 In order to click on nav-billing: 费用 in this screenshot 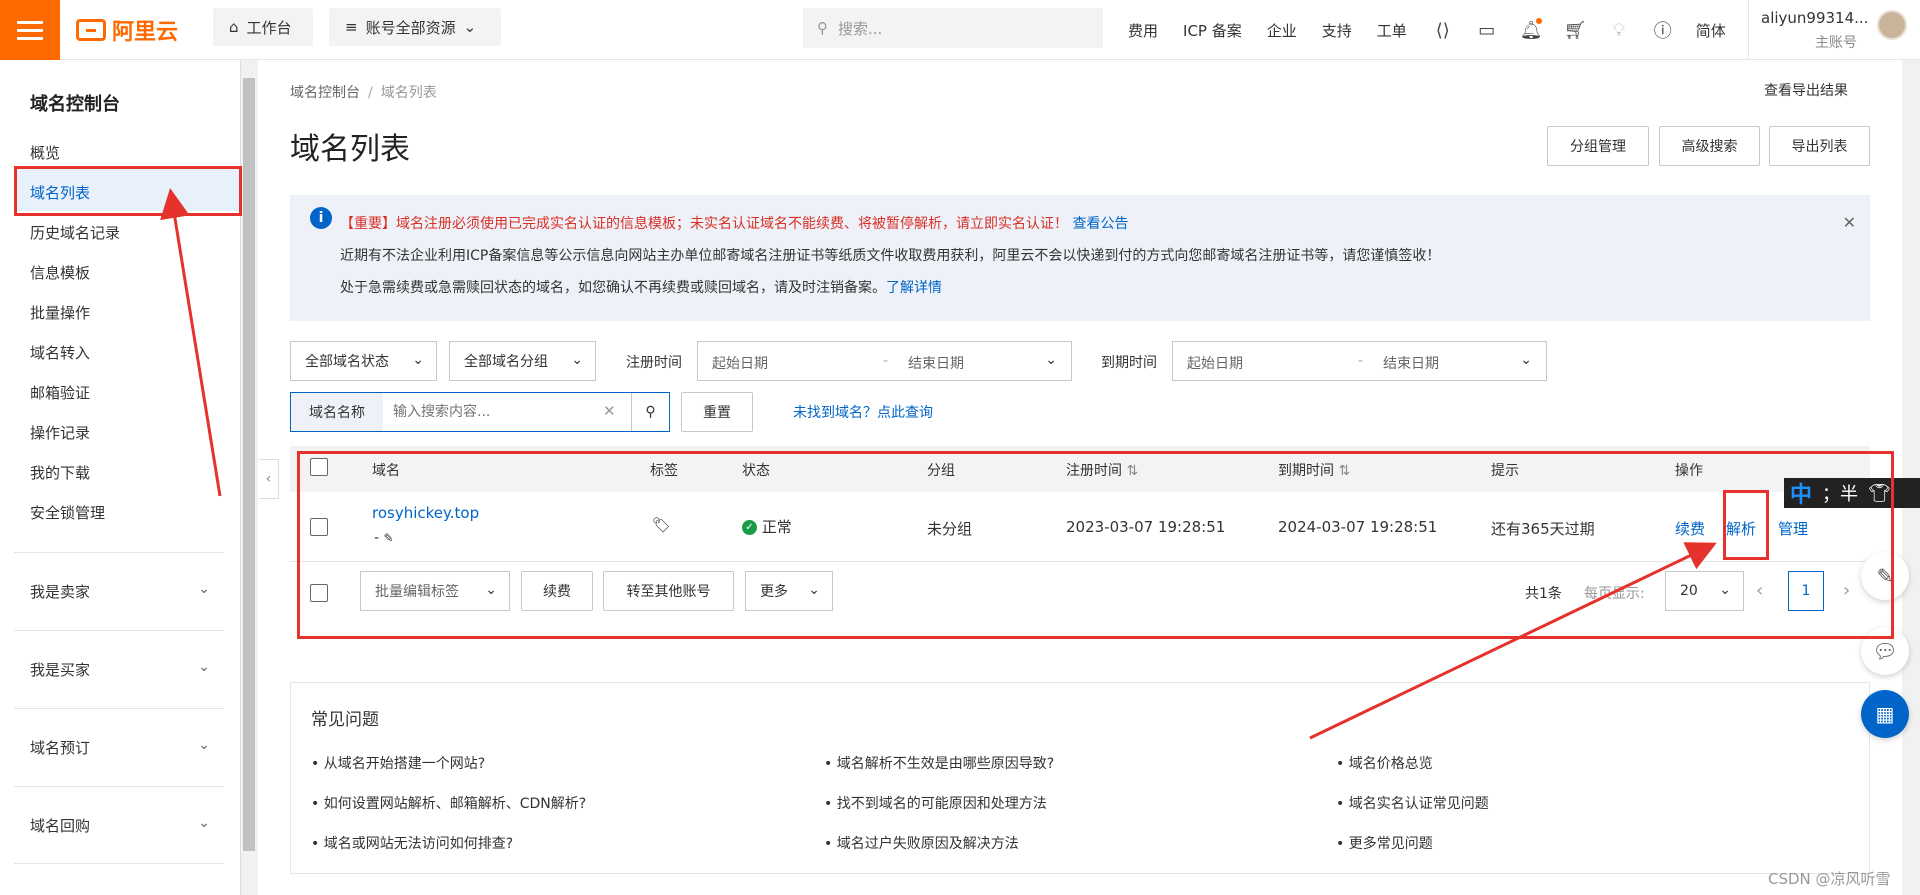, I will do `click(1143, 30)`.